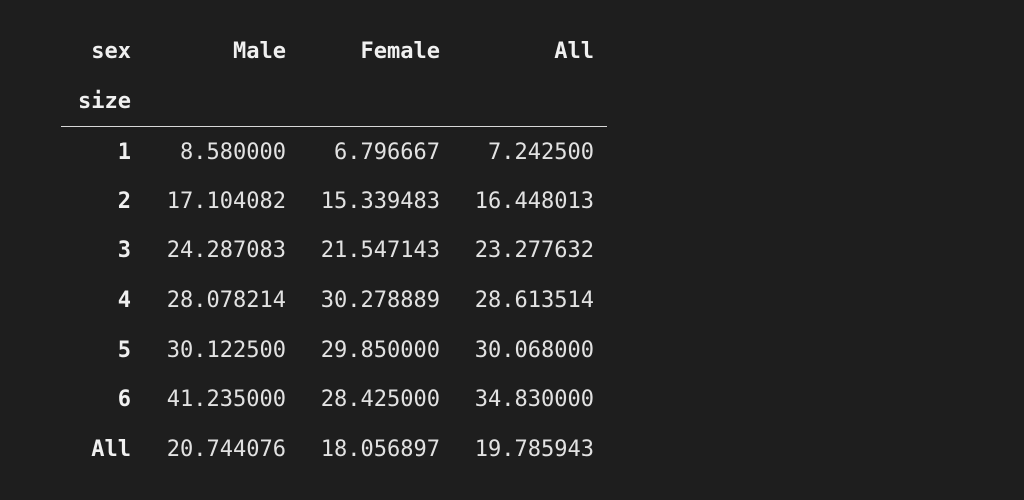 The height and width of the screenshot is (500, 1024). I want to click on row-index: 5, so click(124, 350).